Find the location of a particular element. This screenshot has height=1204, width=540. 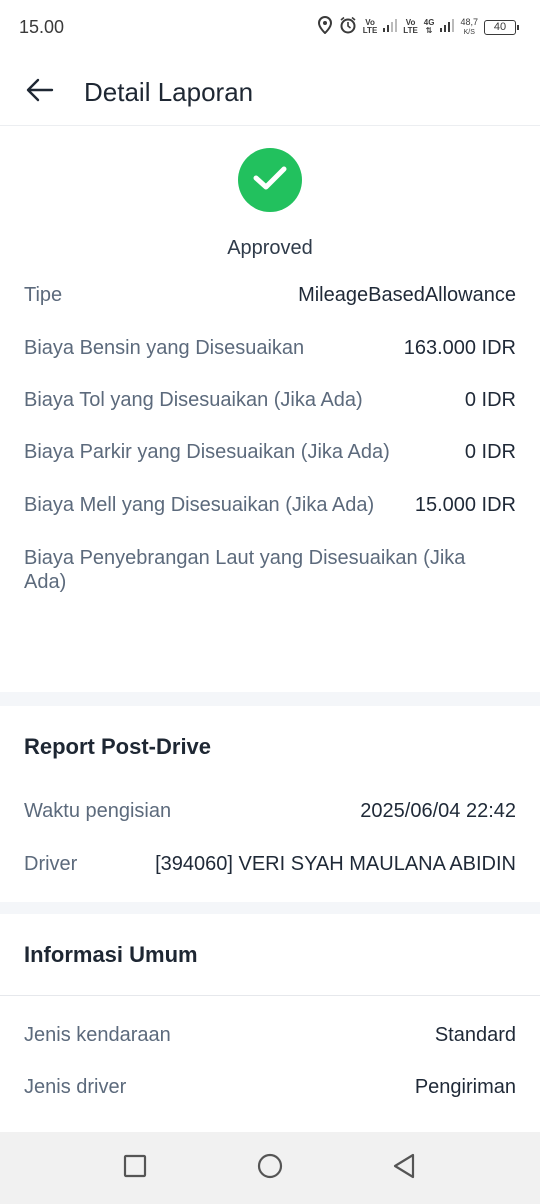

row-value: Pengiriman is located at coordinates (465, 1087).